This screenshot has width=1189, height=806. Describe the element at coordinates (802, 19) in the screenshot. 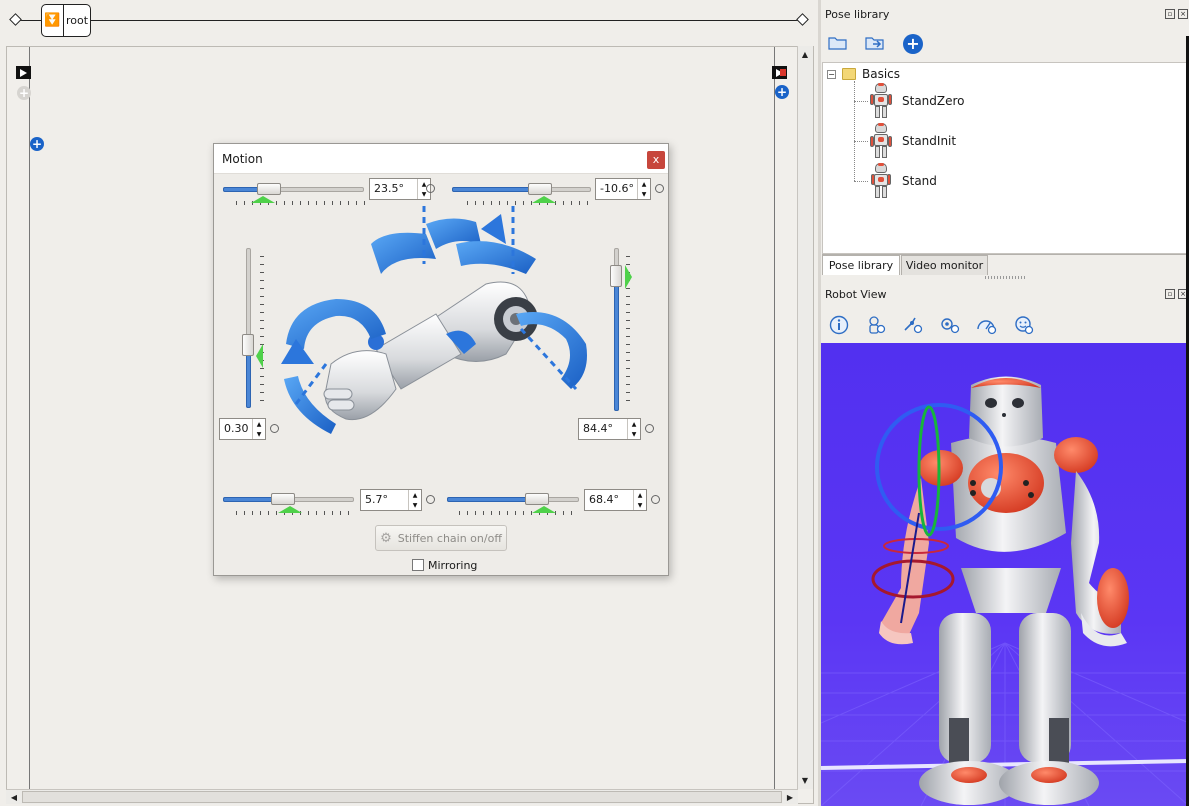

I see `path-end-diamond` at that location.